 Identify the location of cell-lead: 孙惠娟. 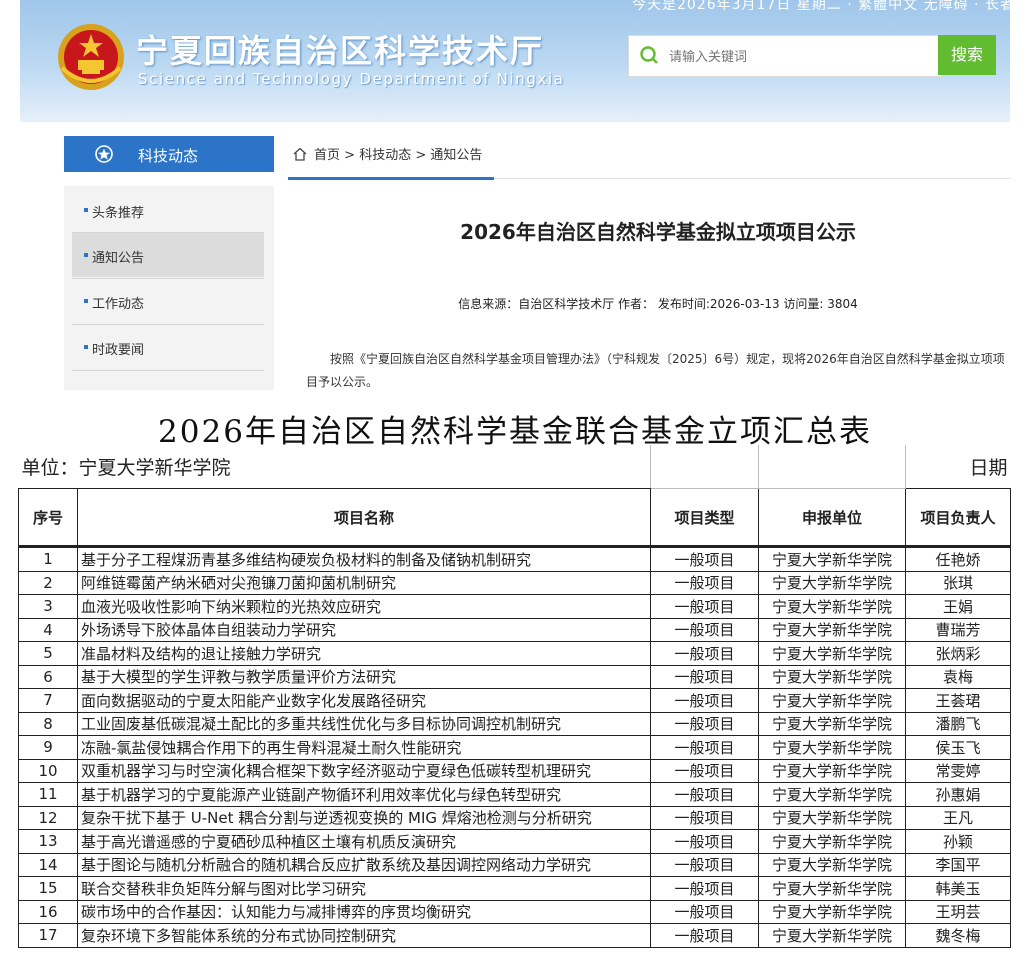
(958, 794).